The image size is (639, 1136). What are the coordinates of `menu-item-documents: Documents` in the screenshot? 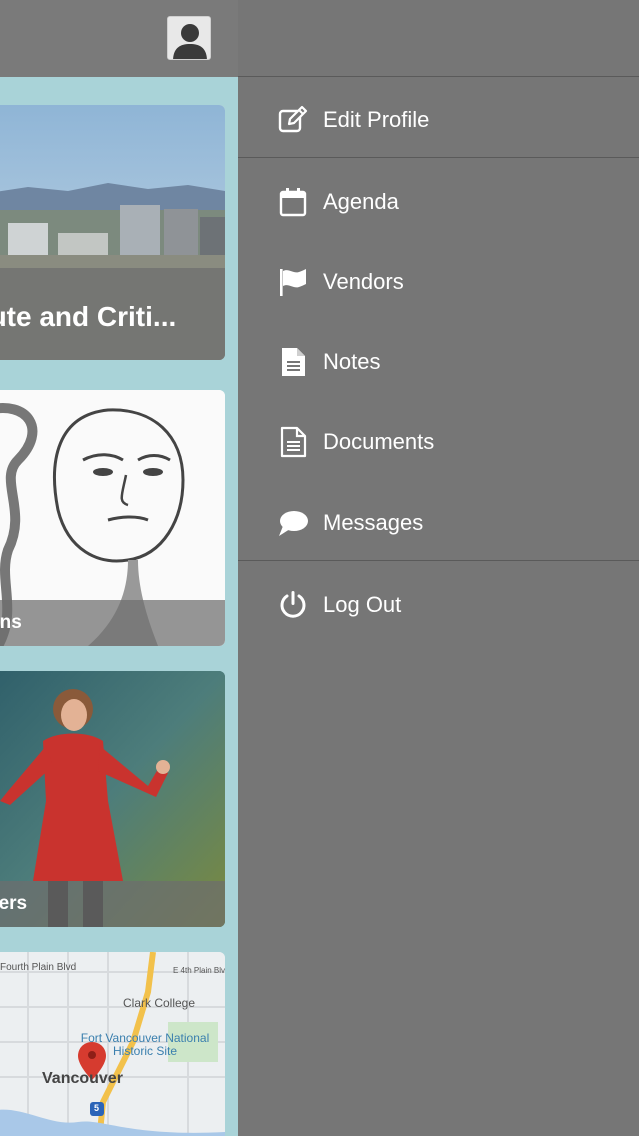 It's located at (438, 442).